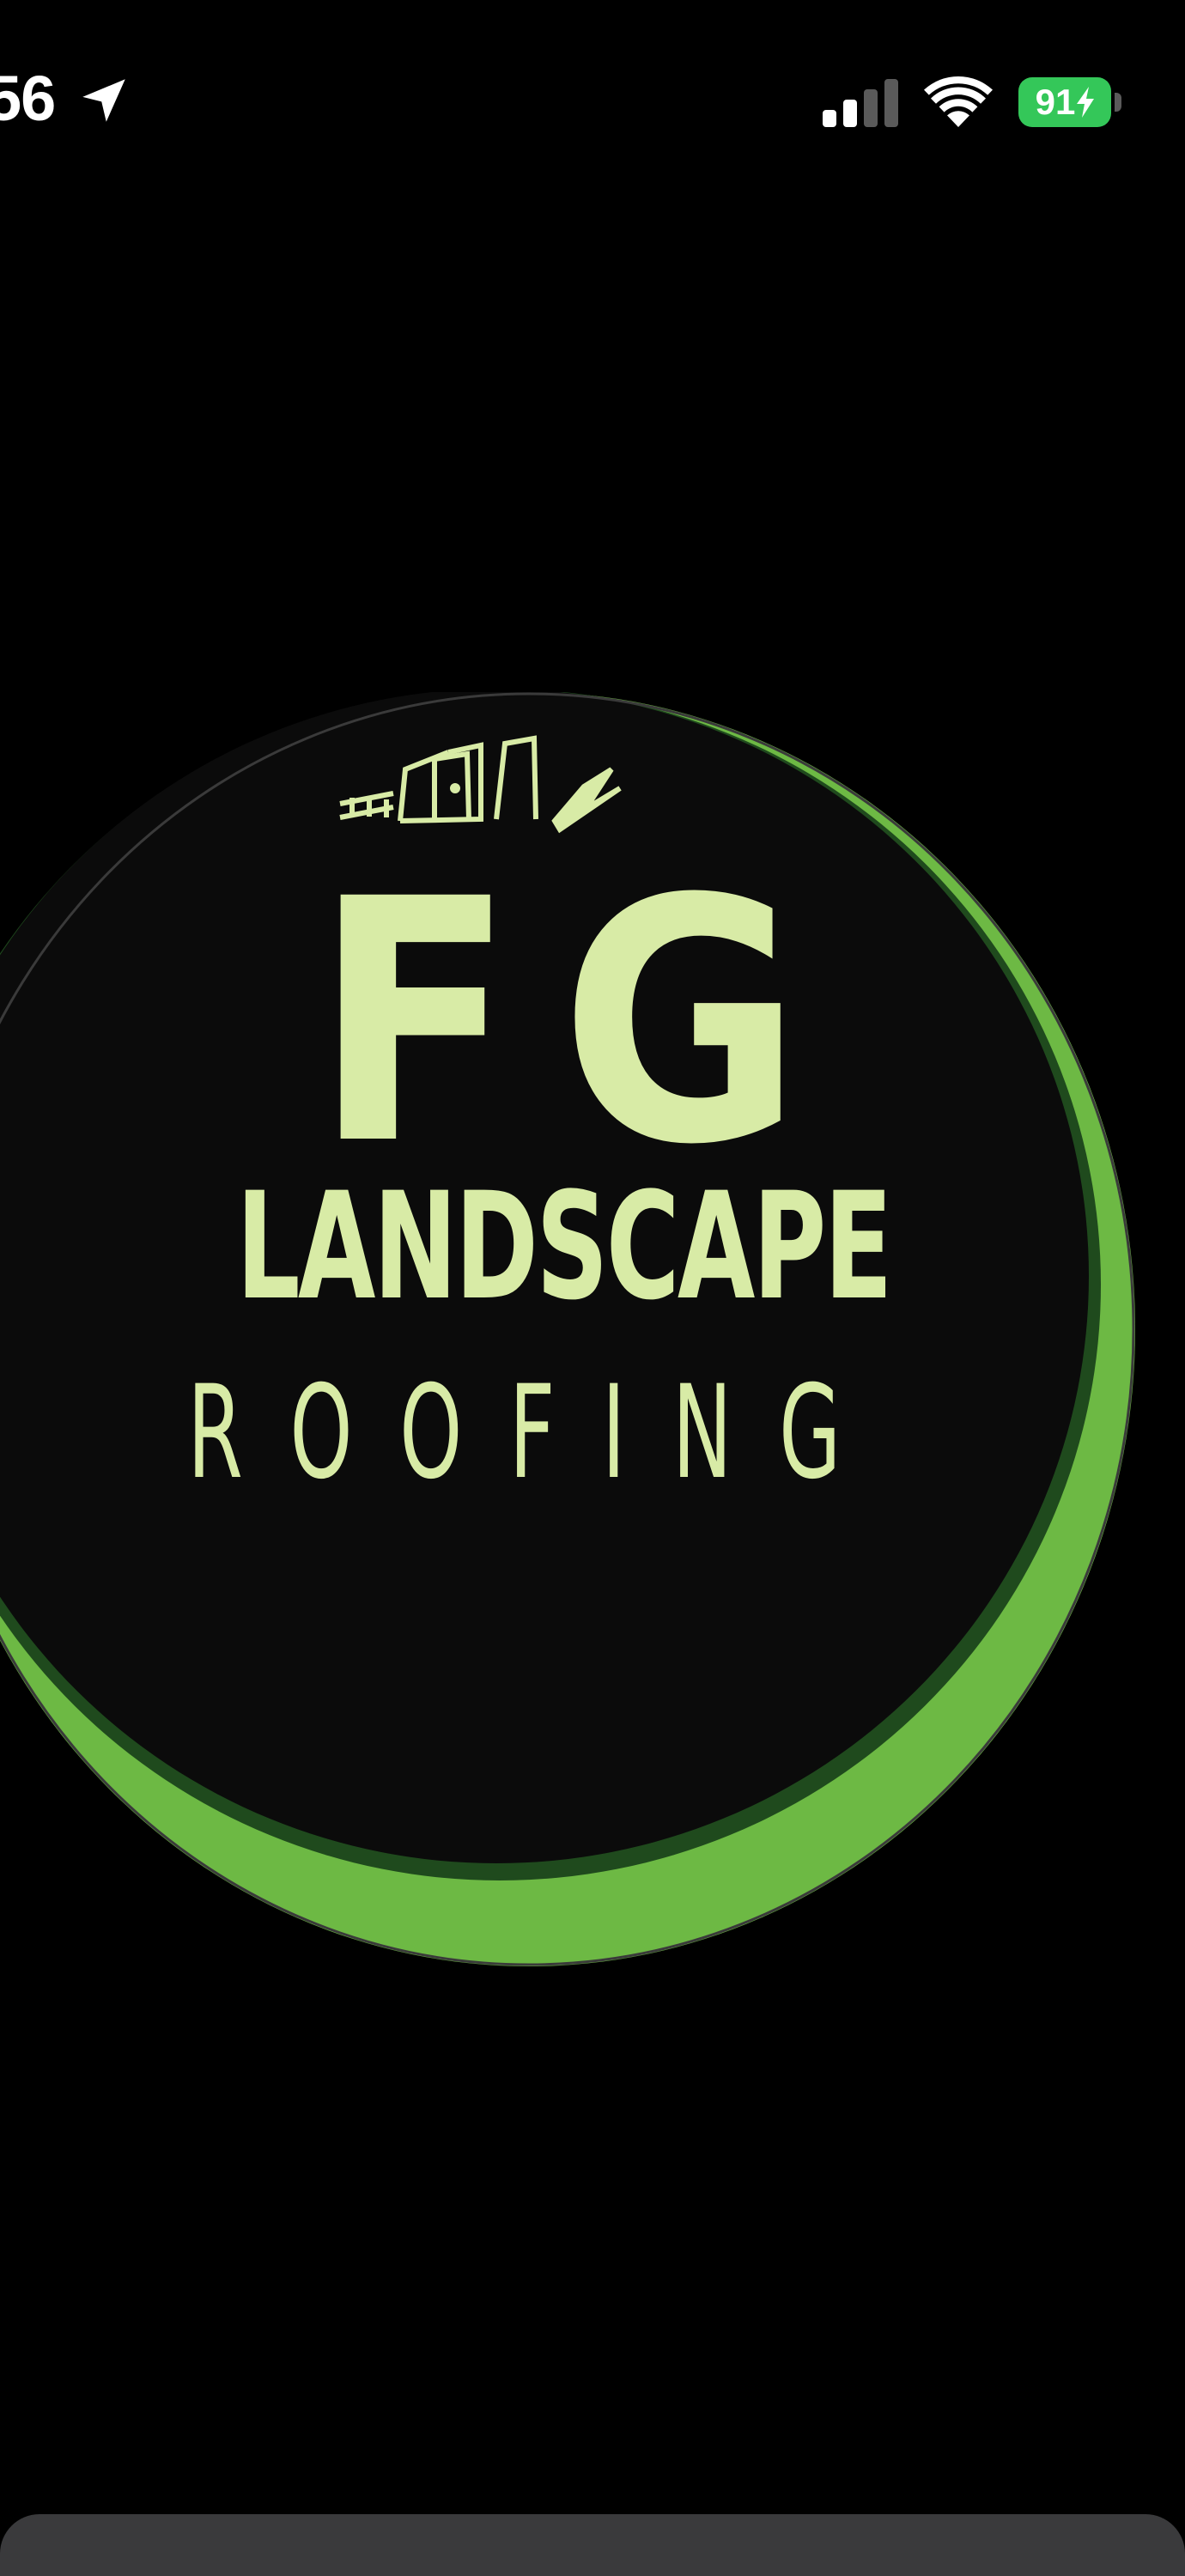 The image size is (1185, 2576). Describe the element at coordinates (1118, 102) in the screenshot. I see `battery-cap` at that location.